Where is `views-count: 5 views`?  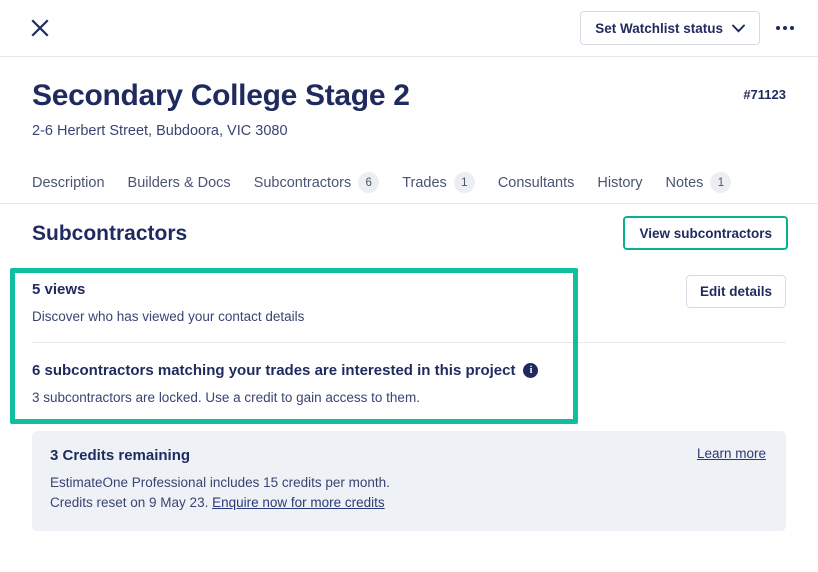 views-count: 5 views is located at coordinates (59, 290).